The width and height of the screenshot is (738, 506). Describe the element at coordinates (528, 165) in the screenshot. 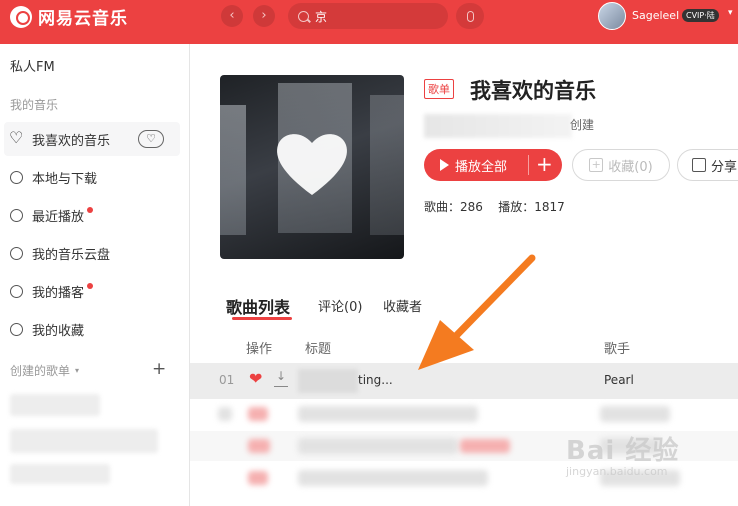

I see `divider` at that location.